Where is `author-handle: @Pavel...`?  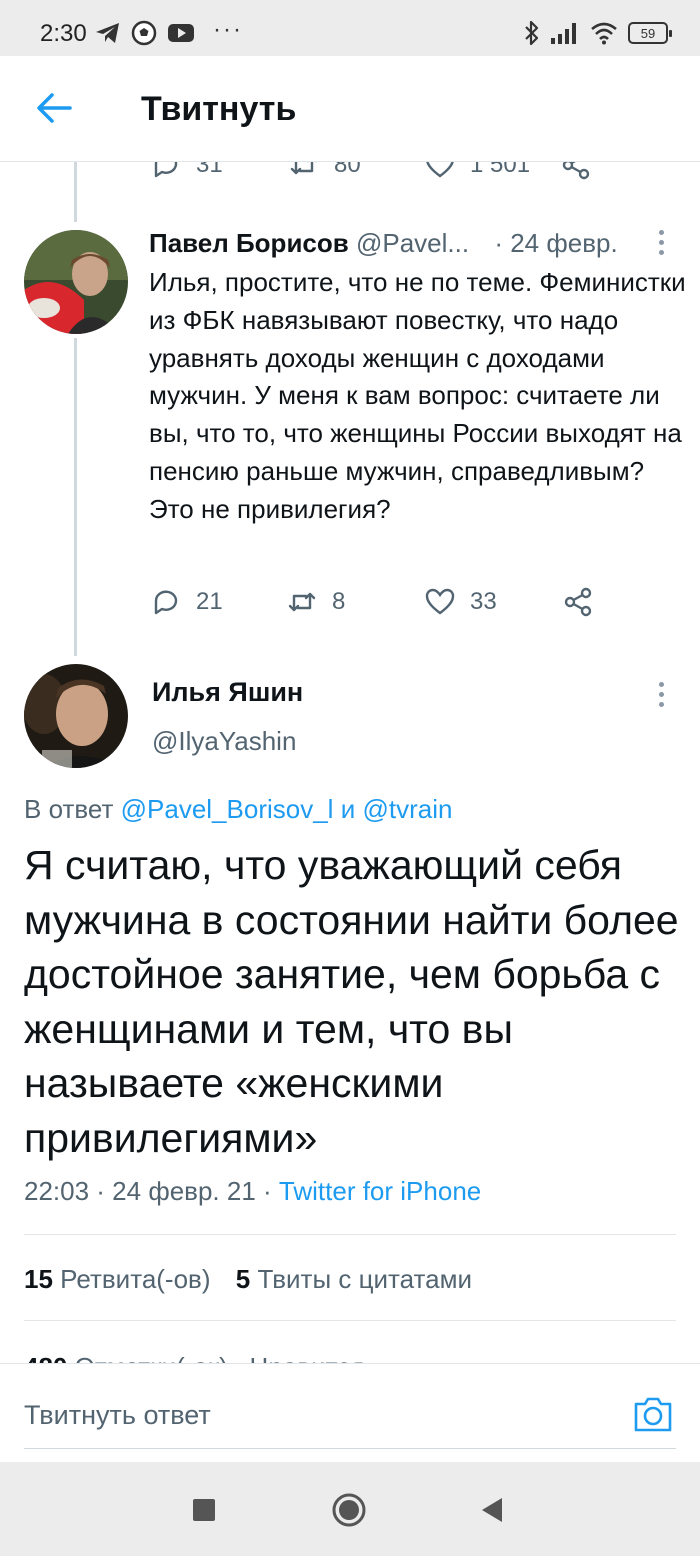
author-handle: @Pavel... is located at coordinates (412, 243).